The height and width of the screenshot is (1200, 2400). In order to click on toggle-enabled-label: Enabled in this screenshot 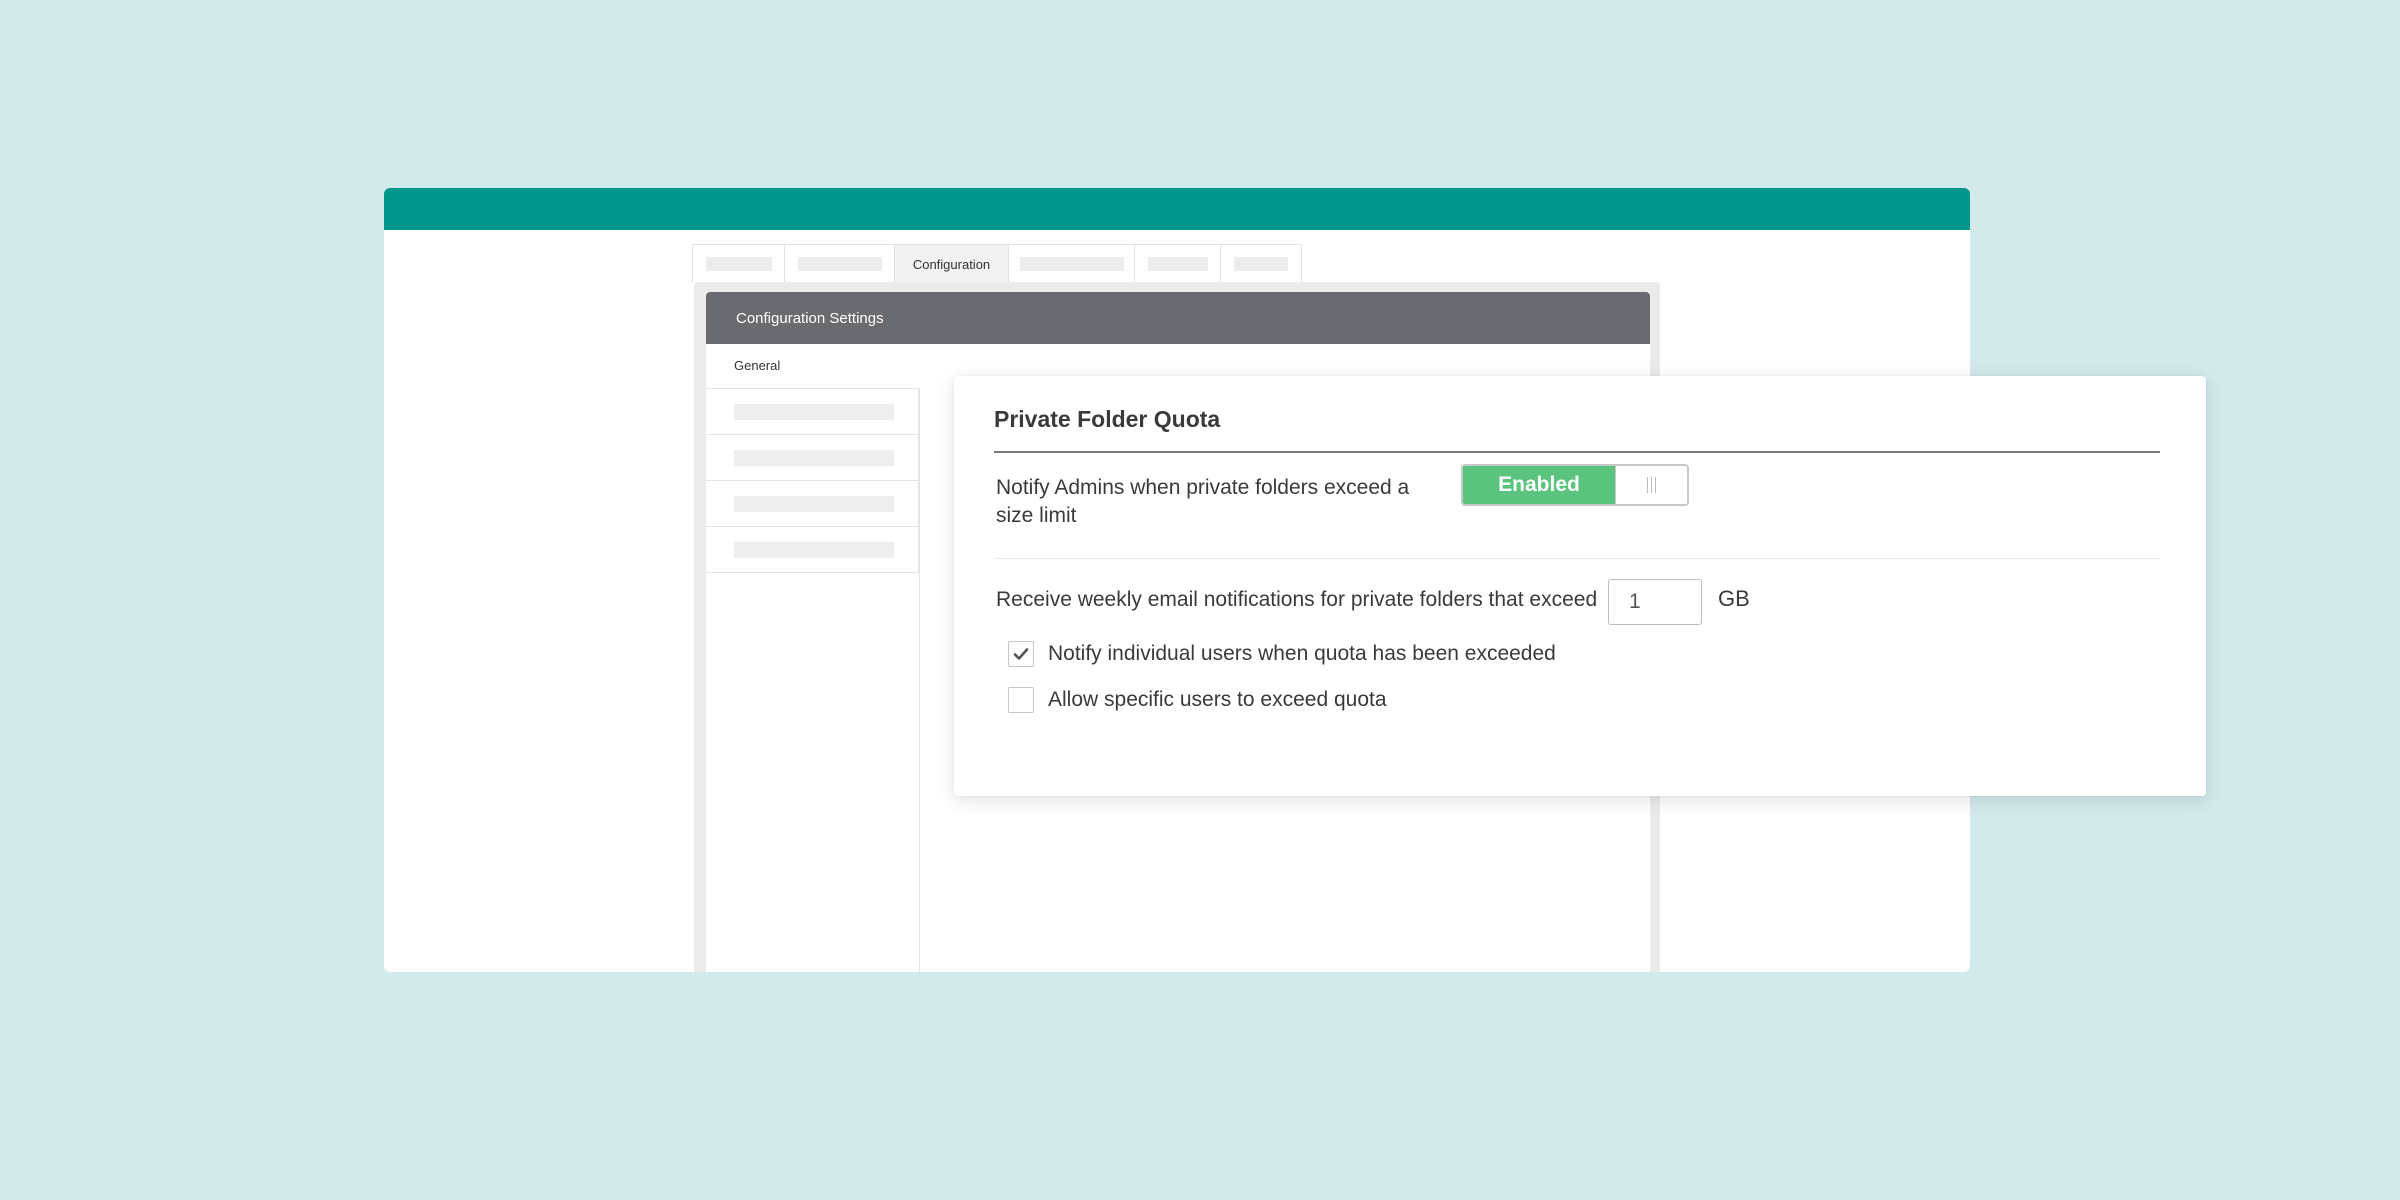, I will do `click(1539, 484)`.